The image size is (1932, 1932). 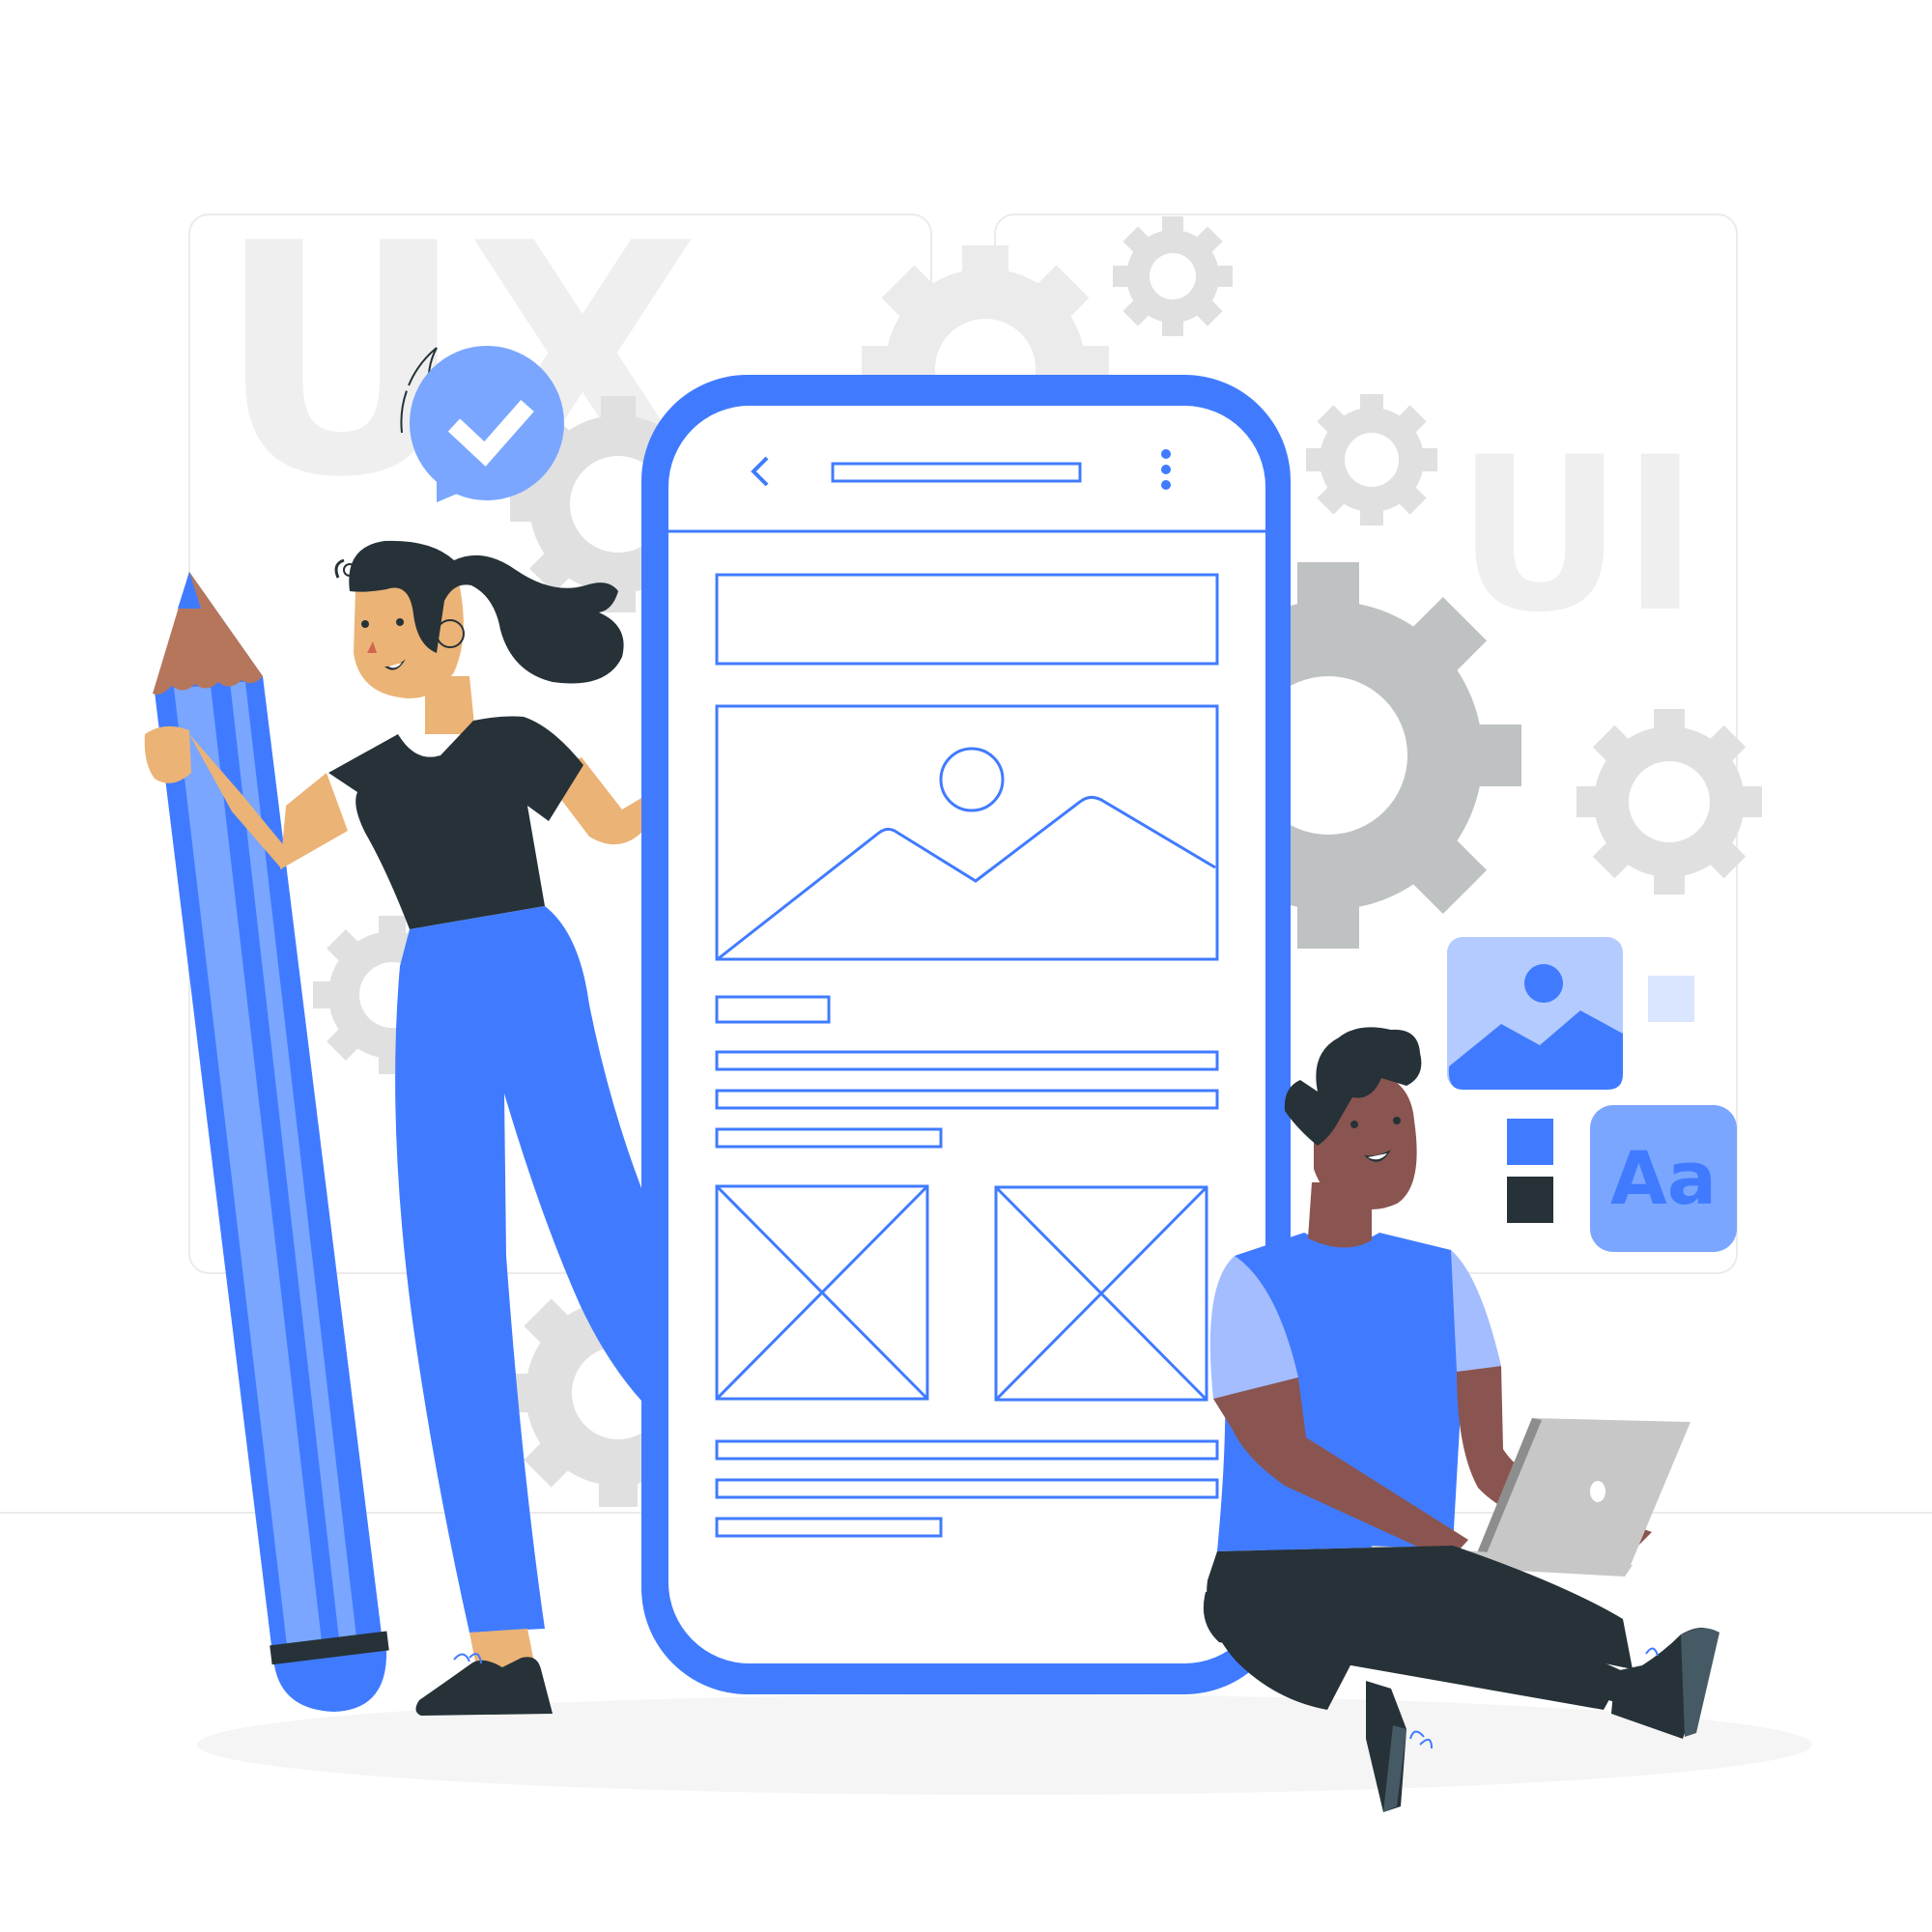 I want to click on typography-label: Aa, so click(x=1663, y=1178).